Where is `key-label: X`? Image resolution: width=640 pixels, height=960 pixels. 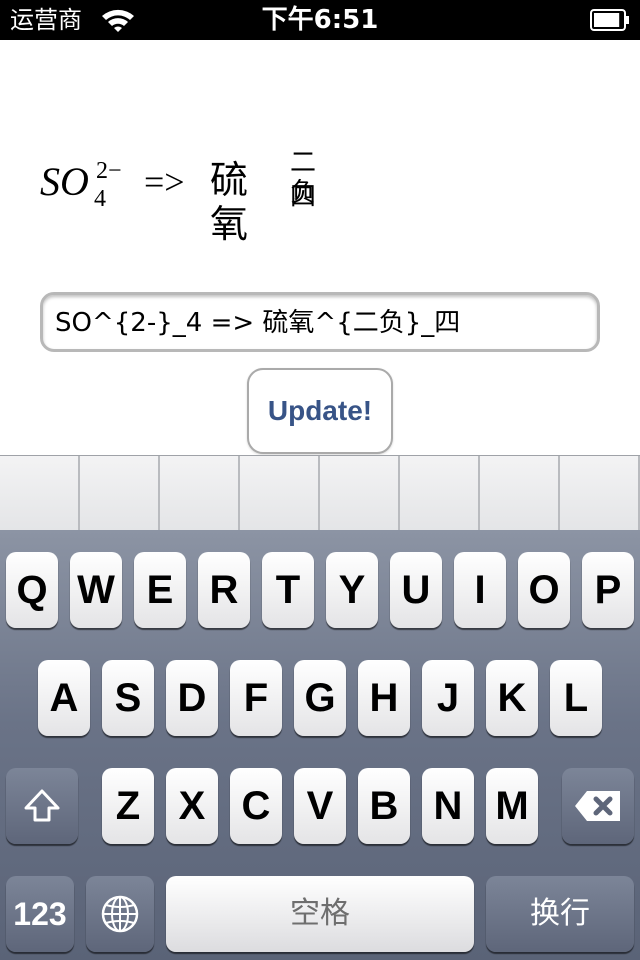 key-label: X is located at coordinates (192, 806).